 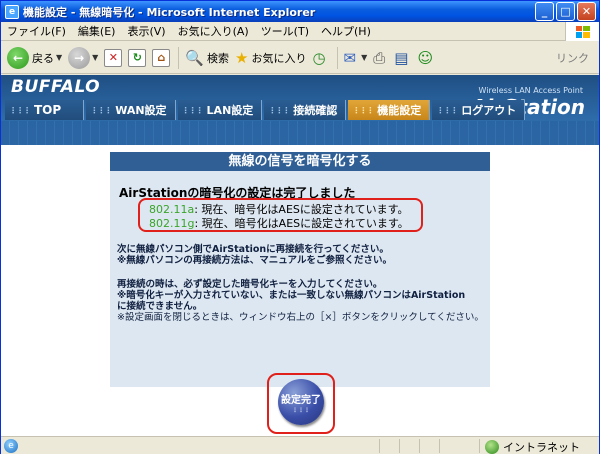 I want to click on security-zone: イントラネット, so click(x=532, y=446).